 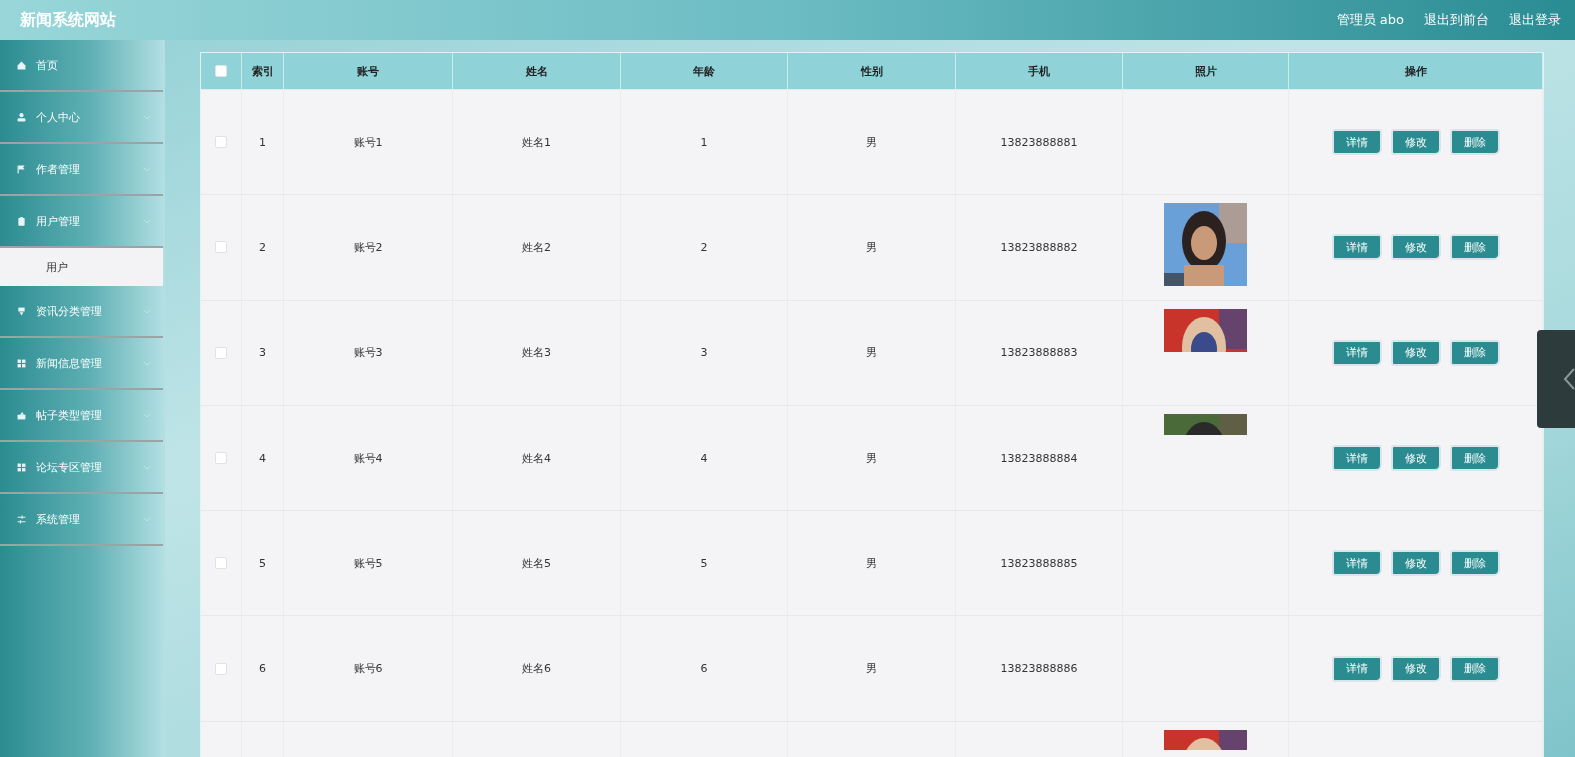 What do you see at coordinates (536, 458) in the screenshot?
I see `table-cell: 姓名4` at bounding box center [536, 458].